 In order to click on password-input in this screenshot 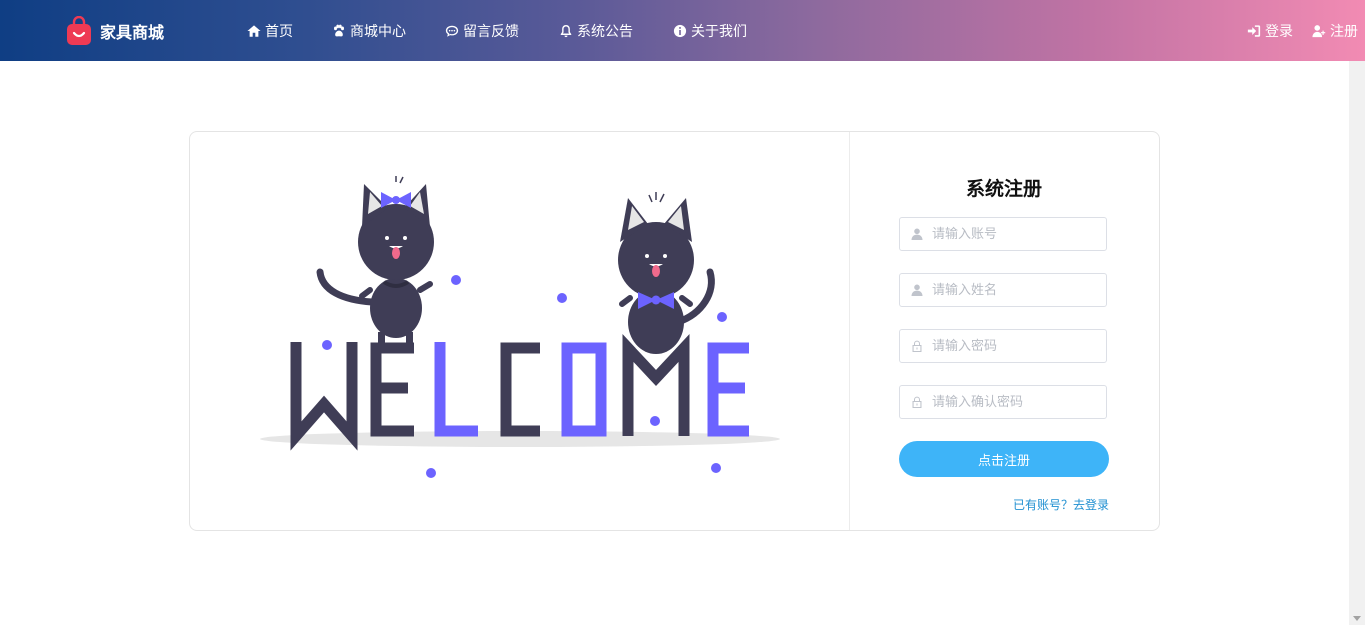, I will do `click(1012, 346)`.